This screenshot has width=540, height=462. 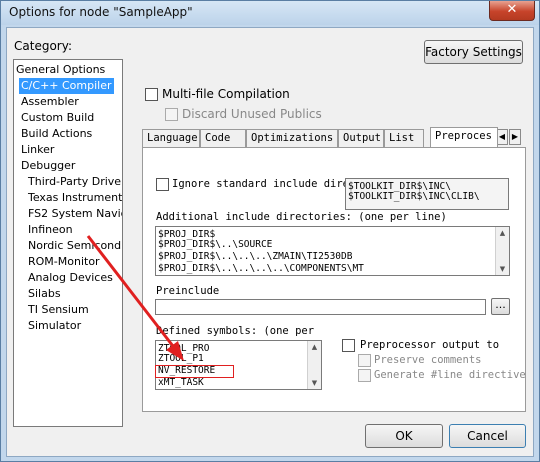 What do you see at coordinates (188, 291) in the screenshot?
I see `preinclude-label: Preinclude` at bounding box center [188, 291].